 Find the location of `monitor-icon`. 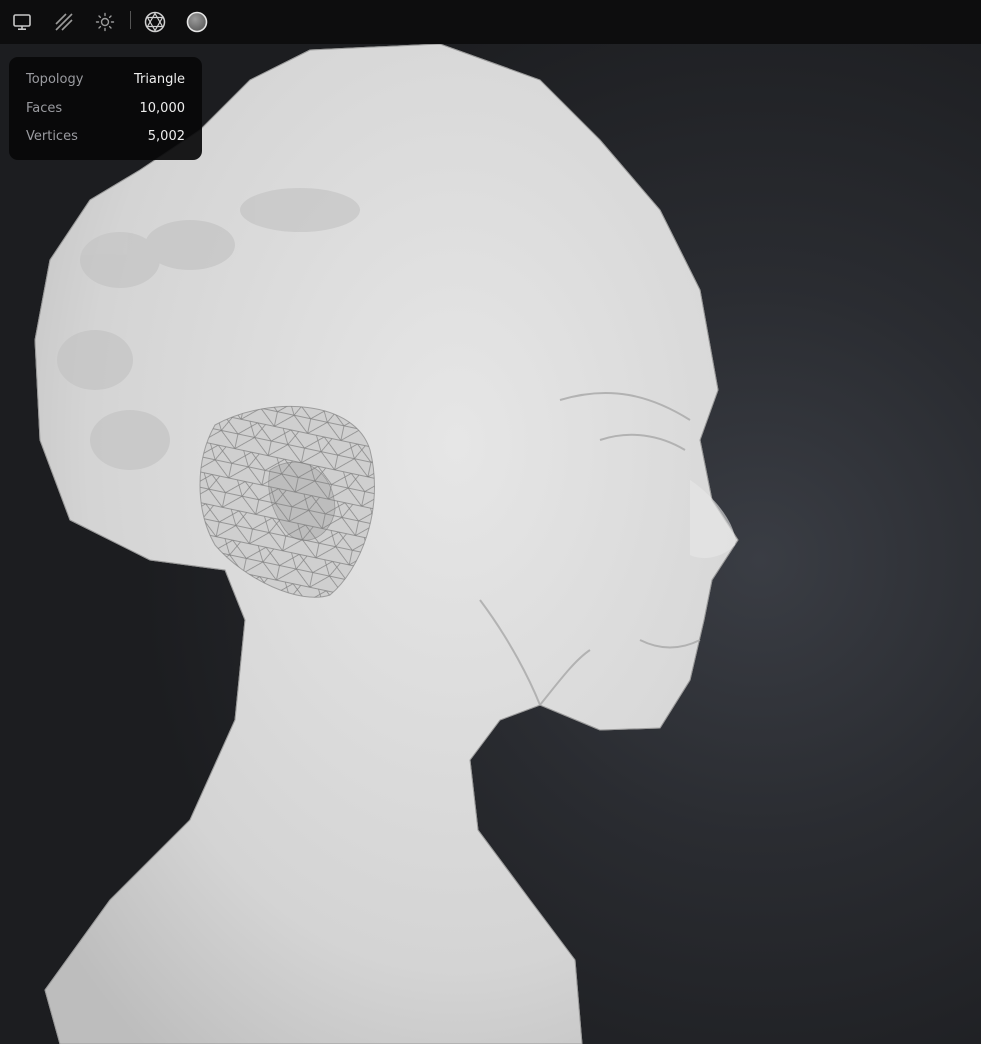

monitor-icon is located at coordinates (22, 22).